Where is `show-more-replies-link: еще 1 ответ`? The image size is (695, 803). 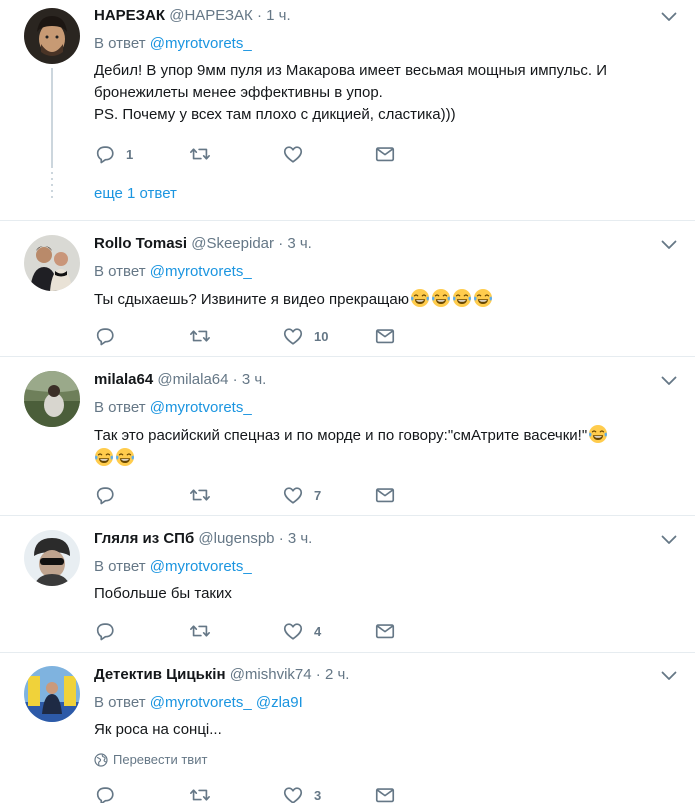 show-more-replies-link: еще 1 ответ is located at coordinates (135, 194).